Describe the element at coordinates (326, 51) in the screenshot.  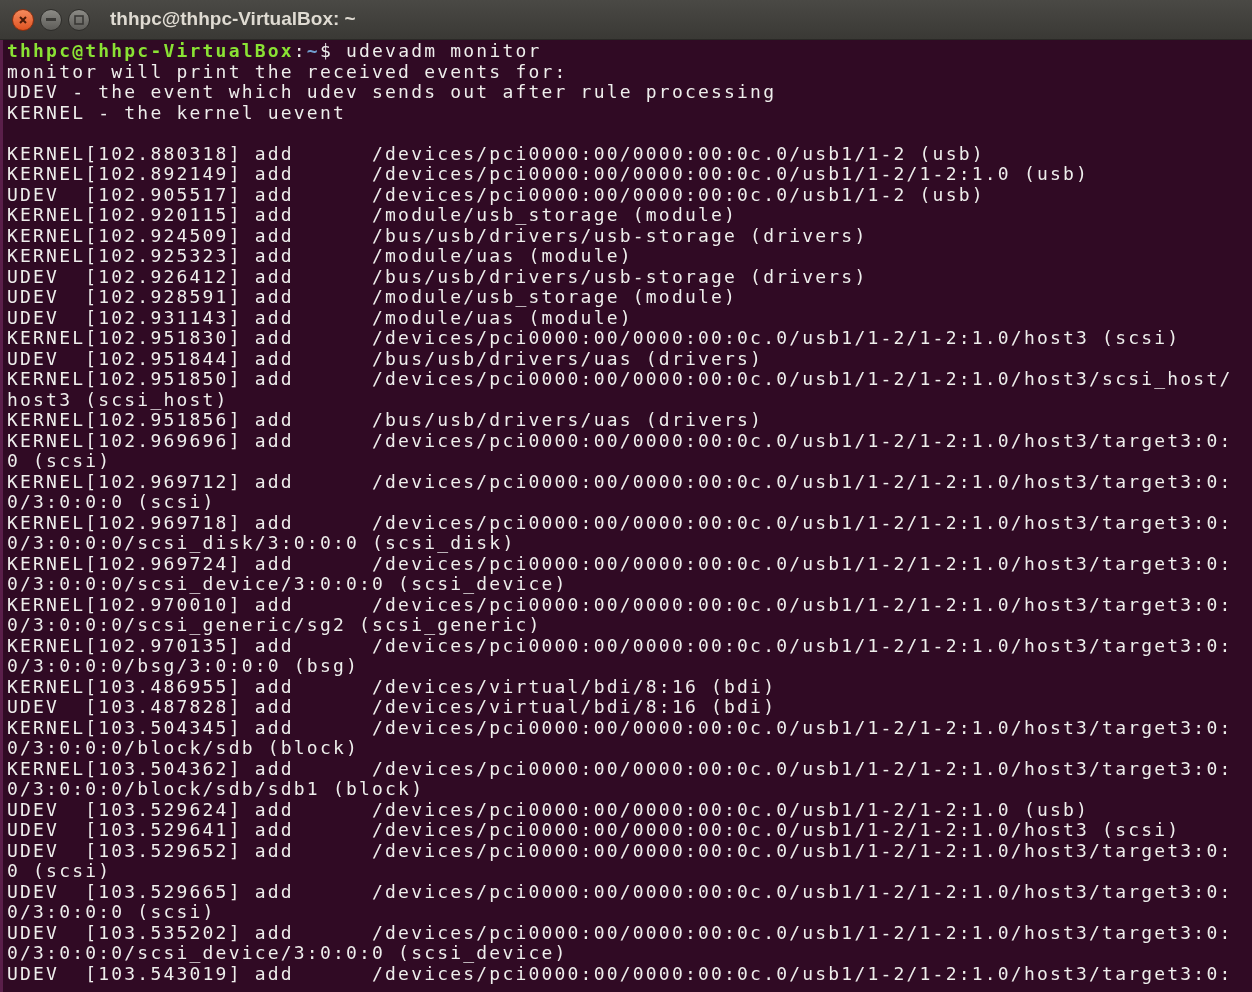
I see `prompt-symbol: $` at that location.